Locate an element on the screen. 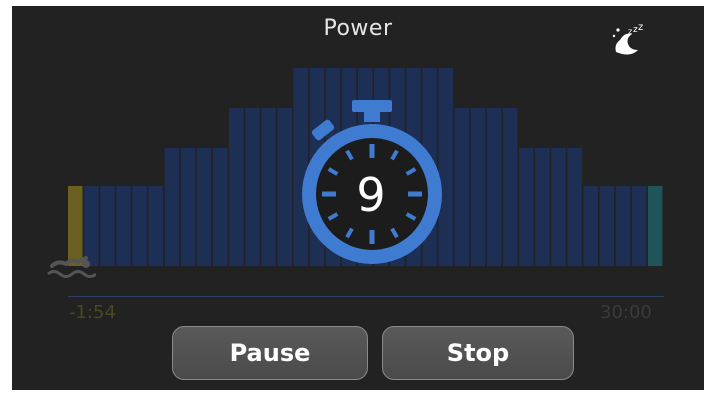 Image resolution: width=716 pixels, height=396 pixels. end-time-label: 30:00 is located at coordinates (626, 312).